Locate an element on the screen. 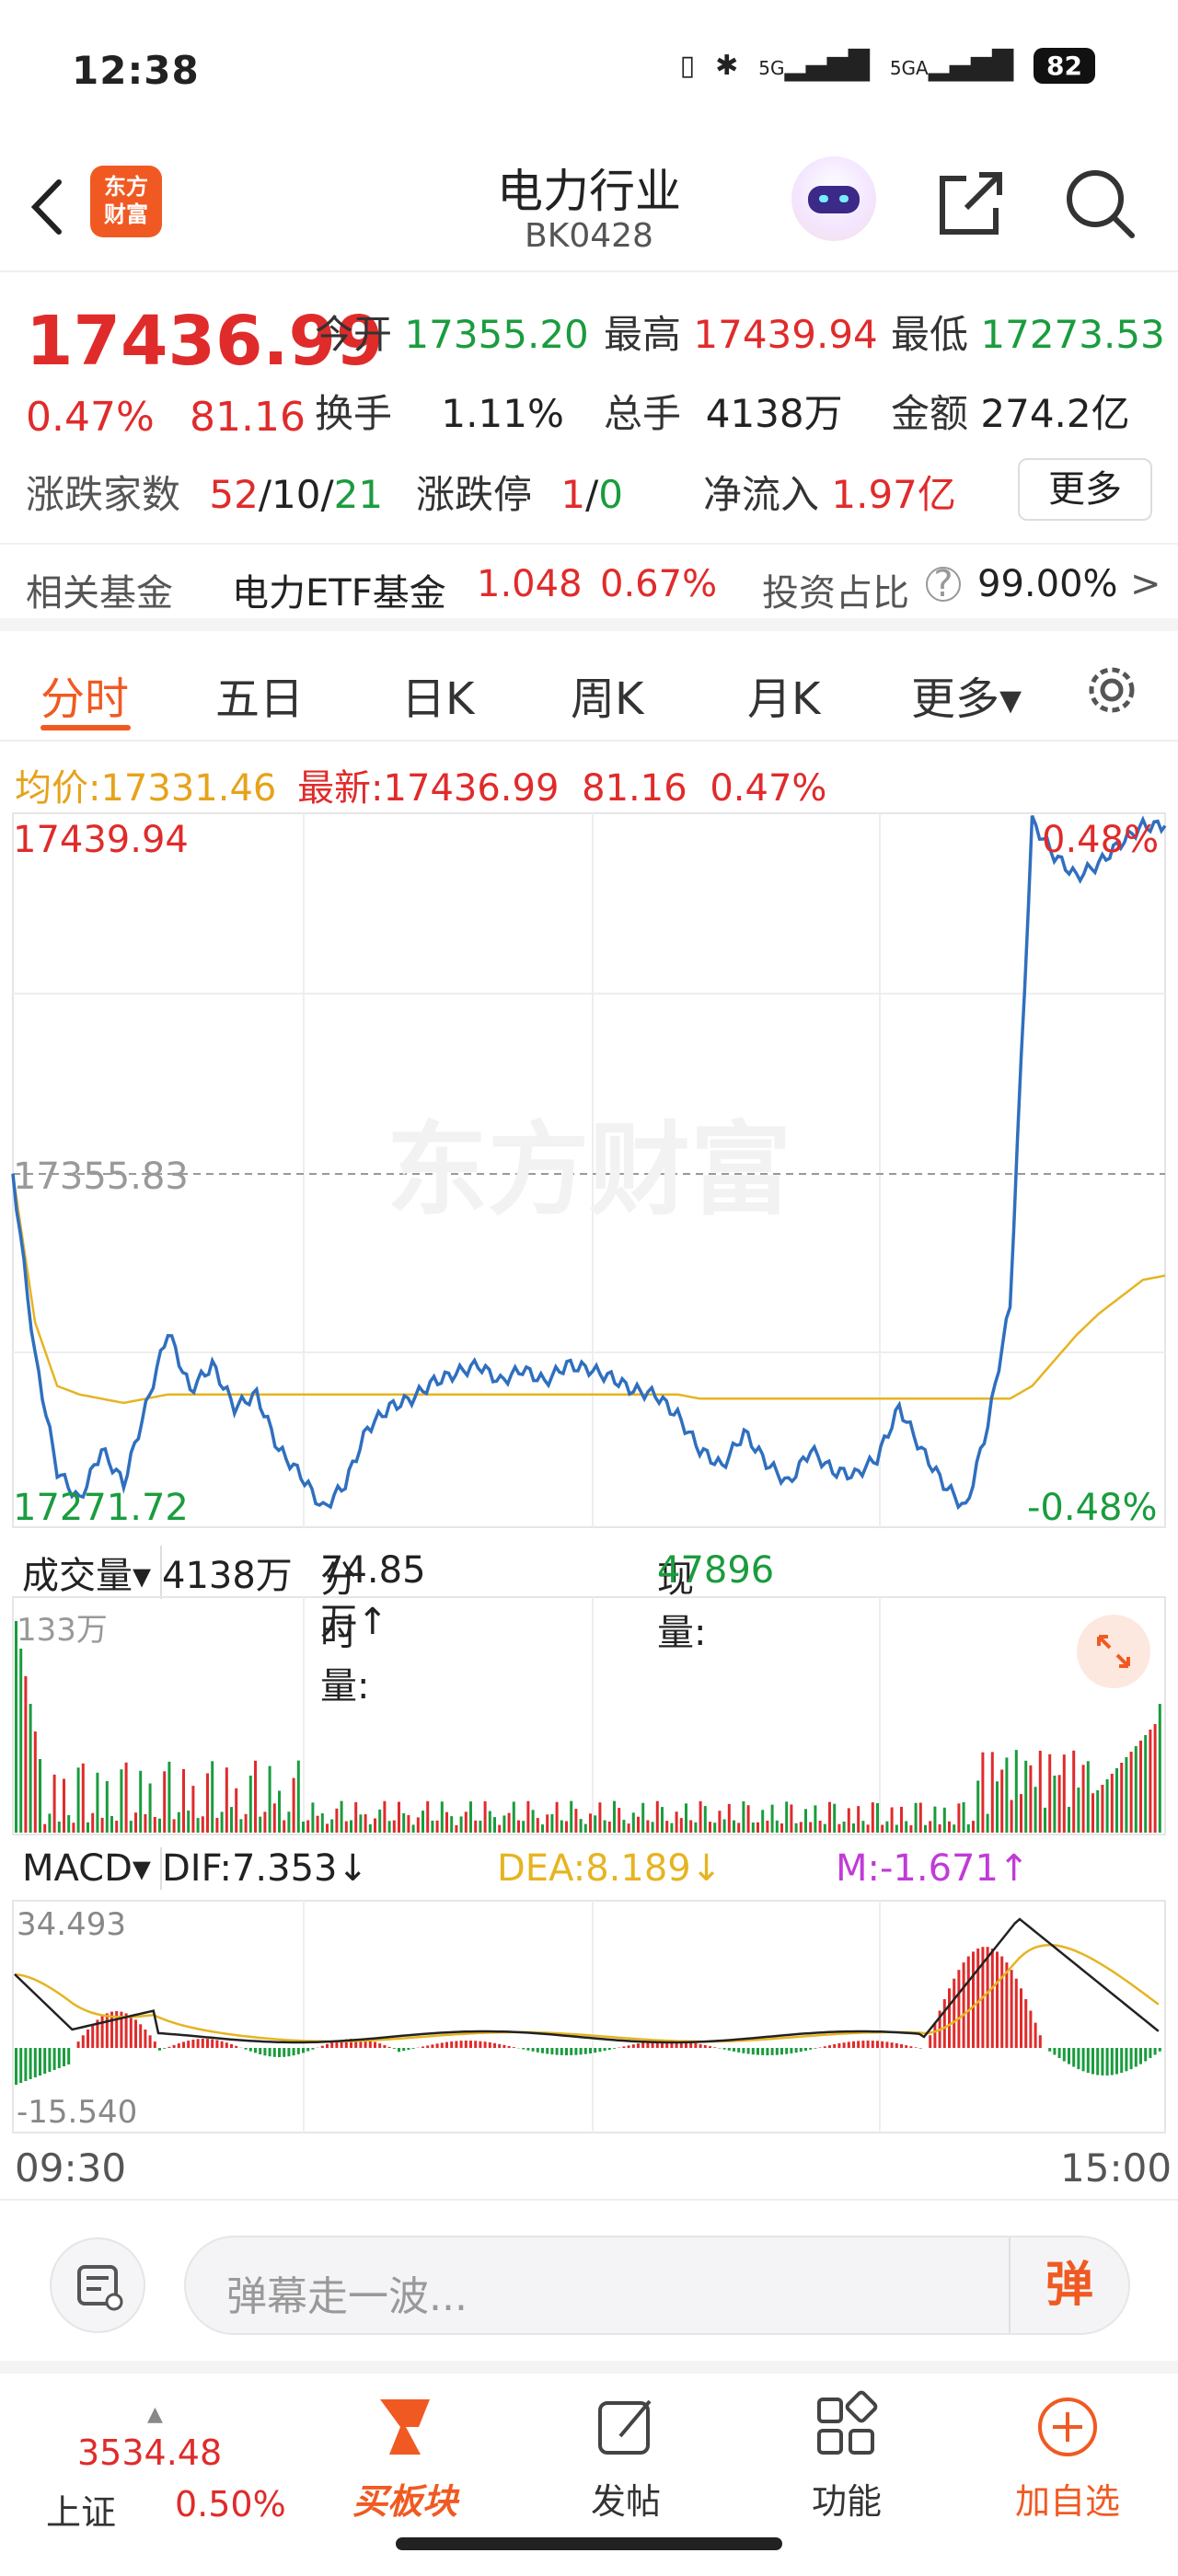 The image size is (1178, 2576). fund-name: 电力ETF基金 is located at coordinates (339, 589).